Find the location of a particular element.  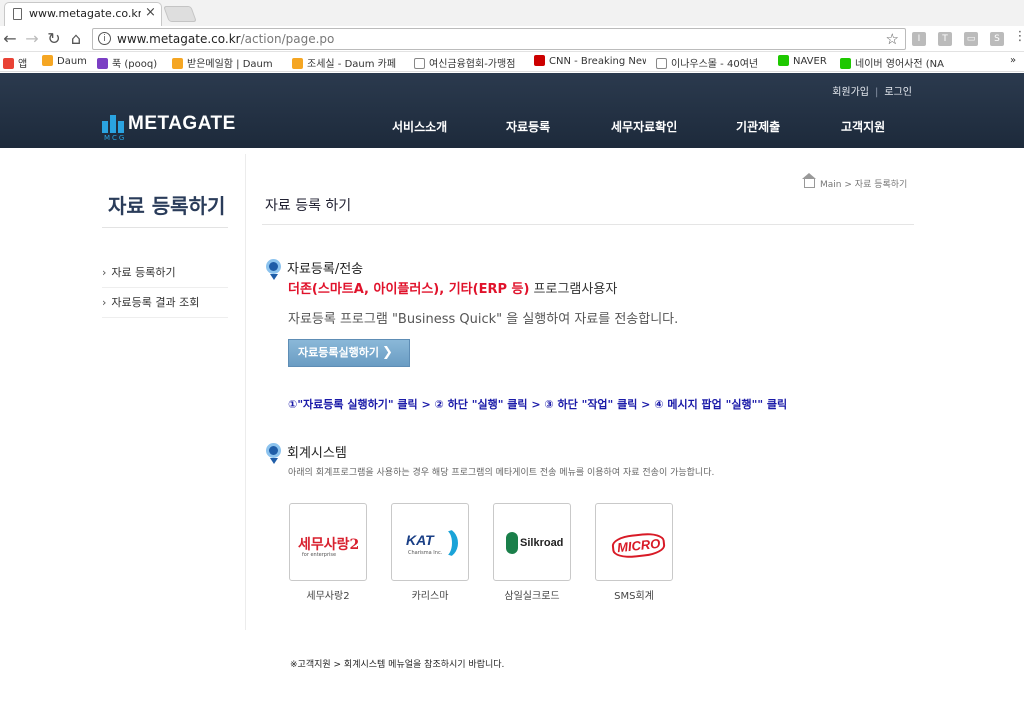

login-link: 로그인 is located at coordinates (898, 92).